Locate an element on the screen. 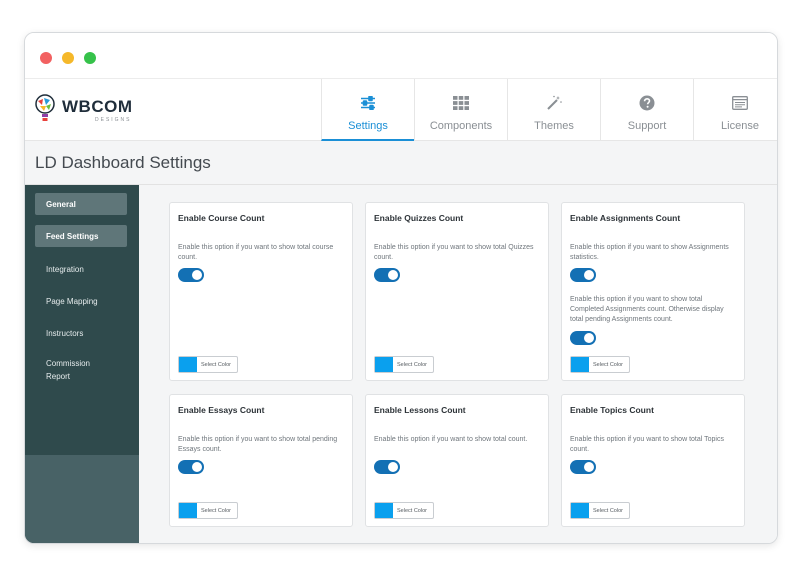 This screenshot has height=574, width=800. sidebar-item-page-mapping: Page Mapping is located at coordinates (81, 301).